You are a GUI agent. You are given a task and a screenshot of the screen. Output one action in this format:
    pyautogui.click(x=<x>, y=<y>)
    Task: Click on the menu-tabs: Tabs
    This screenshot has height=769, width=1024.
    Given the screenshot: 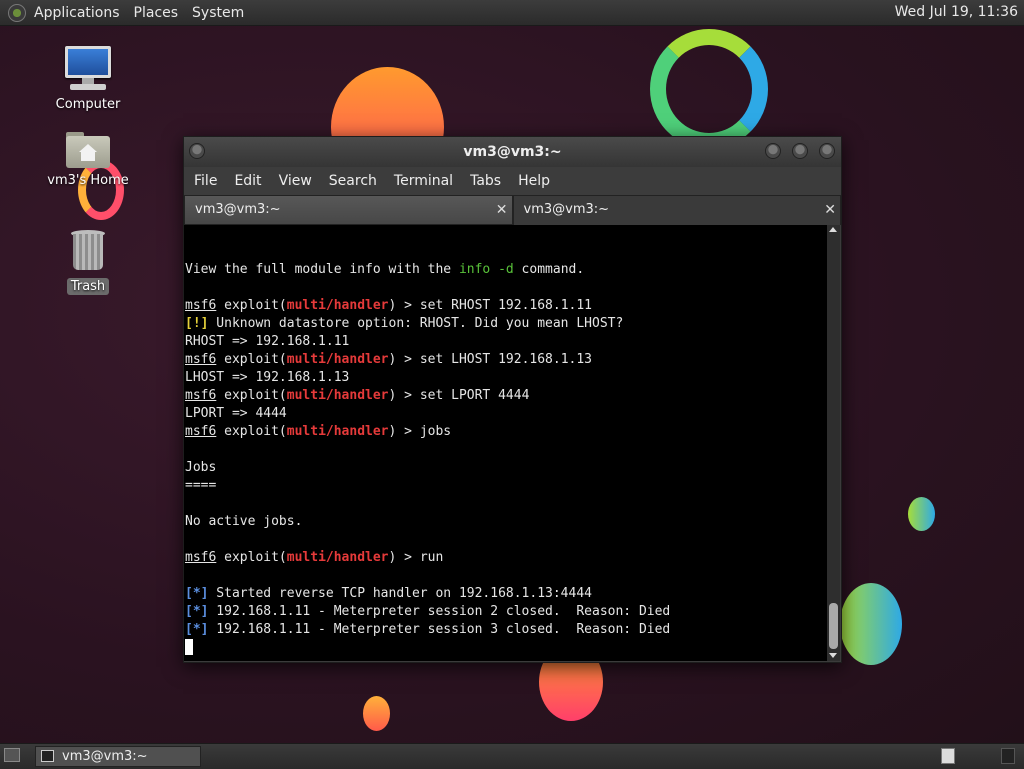 What is the action you would take?
    pyautogui.click(x=485, y=181)
    